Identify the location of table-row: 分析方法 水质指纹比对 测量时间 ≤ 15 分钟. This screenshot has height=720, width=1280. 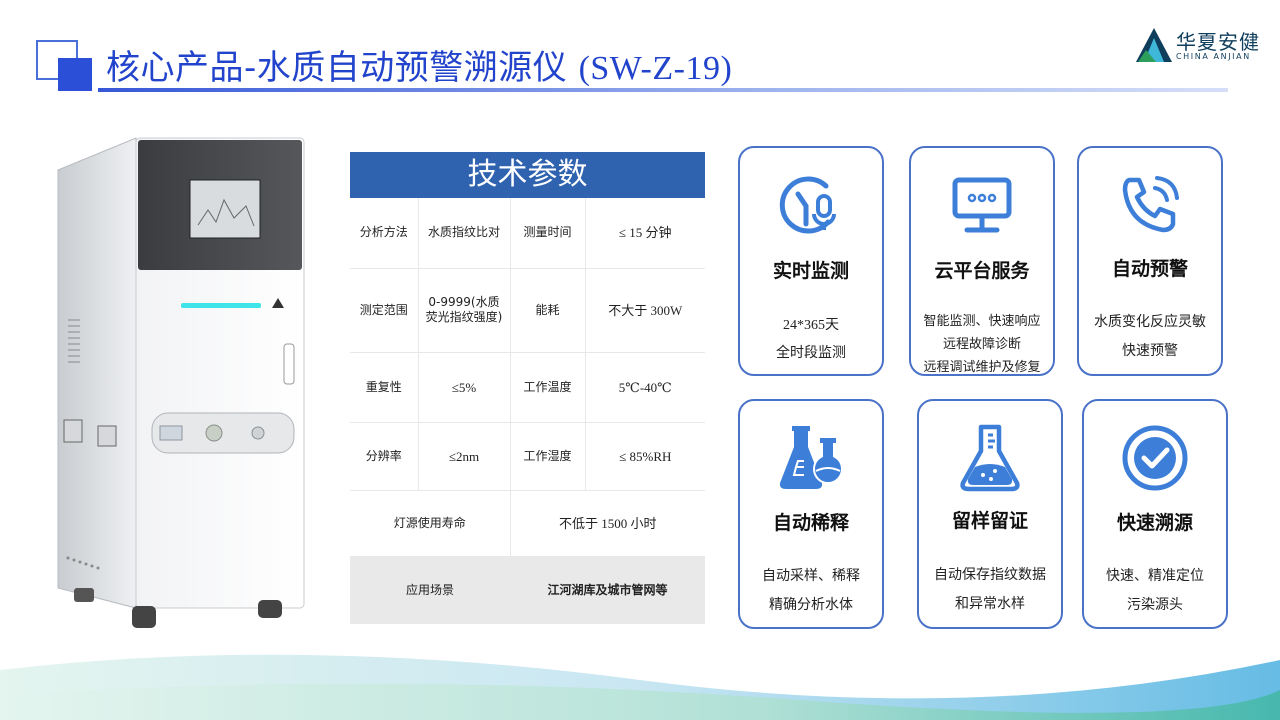
(527, 233).